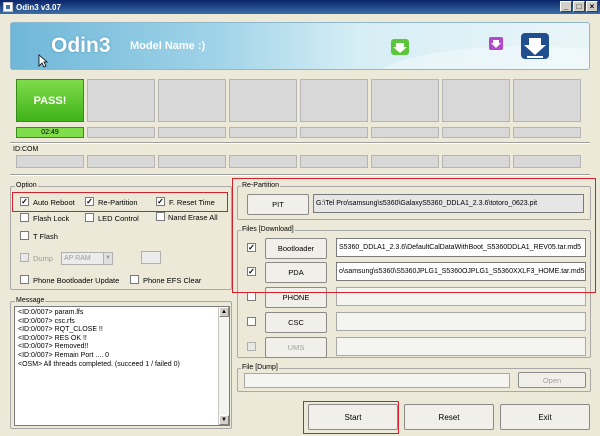  What do you see at coordinates (160, 216) in the screenshot?
I see `nand-erase-all-checkbox` at bounding box center [160, 216].